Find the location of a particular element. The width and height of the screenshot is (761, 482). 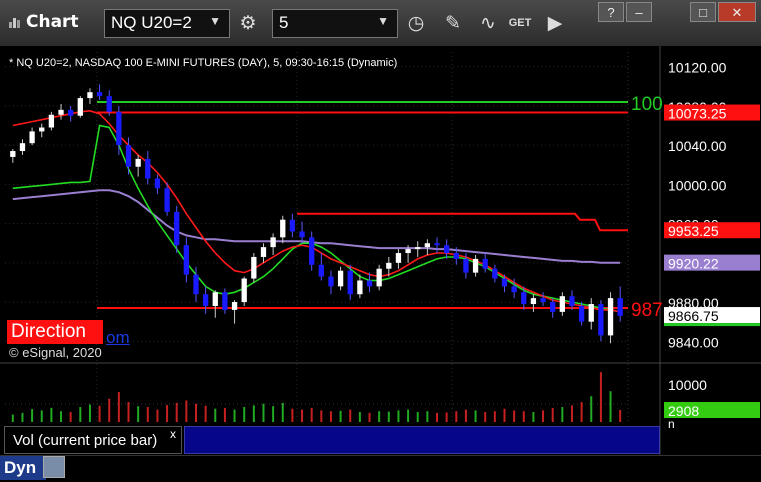

copyright: © eSignal, 2020 is located at coordinates (55, 352).